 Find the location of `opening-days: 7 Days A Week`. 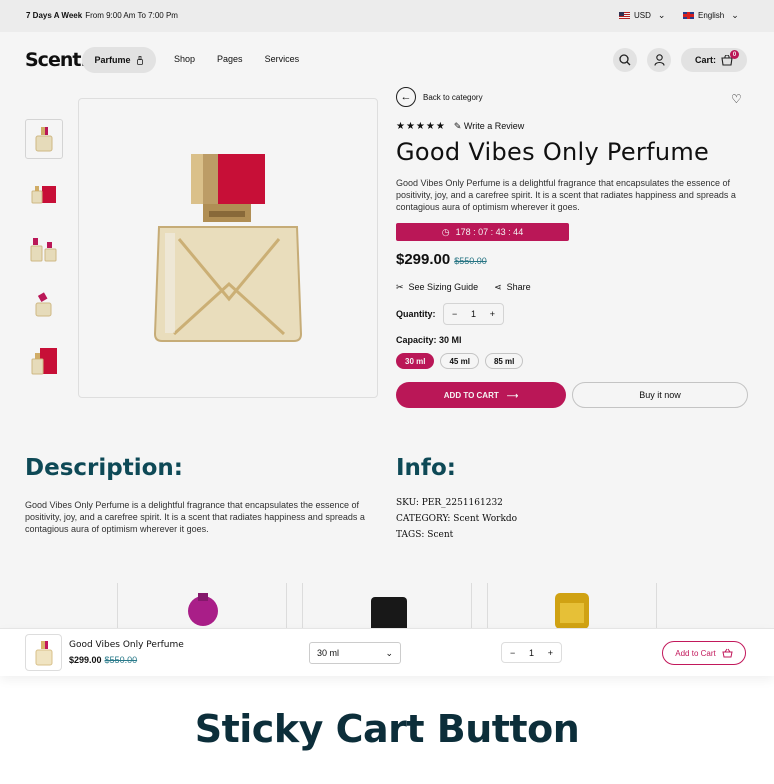

opening-days: 7 Days A Week is located at coordinates (54, 15).